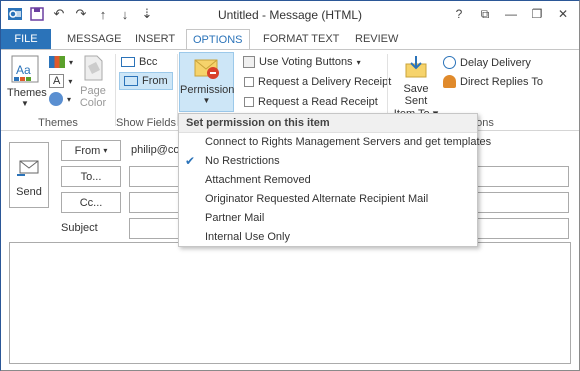 Image resolution: width=580 pixels, height=371 pixels. Describe the element at coordinates (537, 14) in the screenshot. I see `restore-icon: ❐` at that location.